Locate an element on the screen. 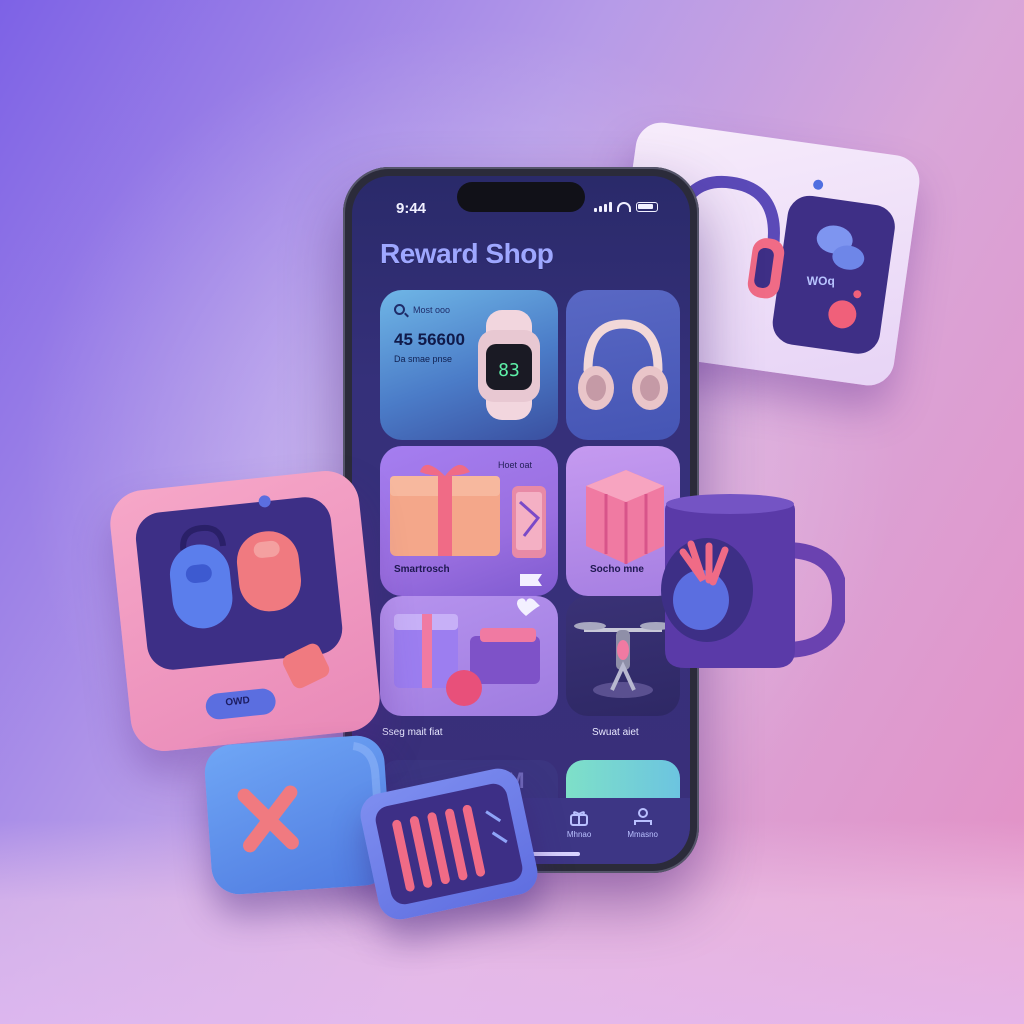 The width and height of the screenshot is (1024, 1024). dynamic-island is located at coordinates (521, 197).